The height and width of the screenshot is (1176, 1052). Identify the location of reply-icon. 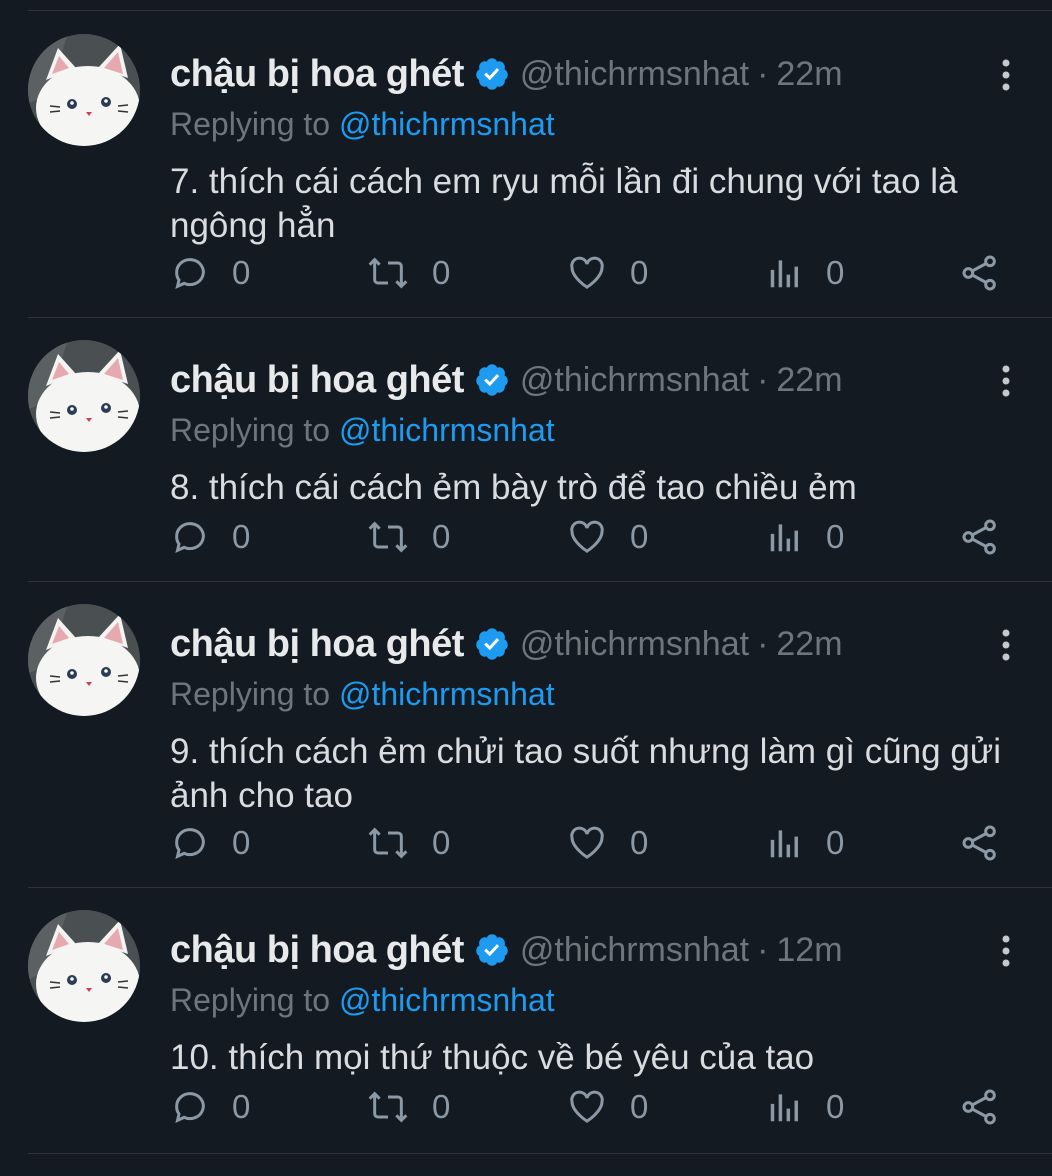
(190, 1107).